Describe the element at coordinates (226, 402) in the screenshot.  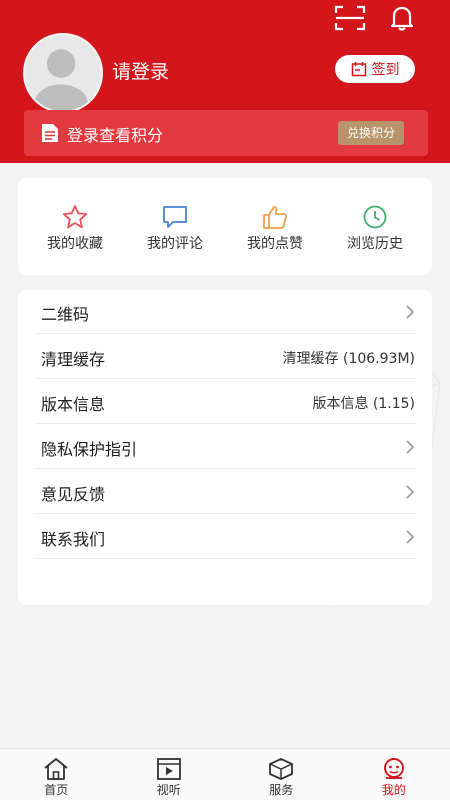
I see `menu-item-version: 版本信息 版本信息 (1.15)` at that location.